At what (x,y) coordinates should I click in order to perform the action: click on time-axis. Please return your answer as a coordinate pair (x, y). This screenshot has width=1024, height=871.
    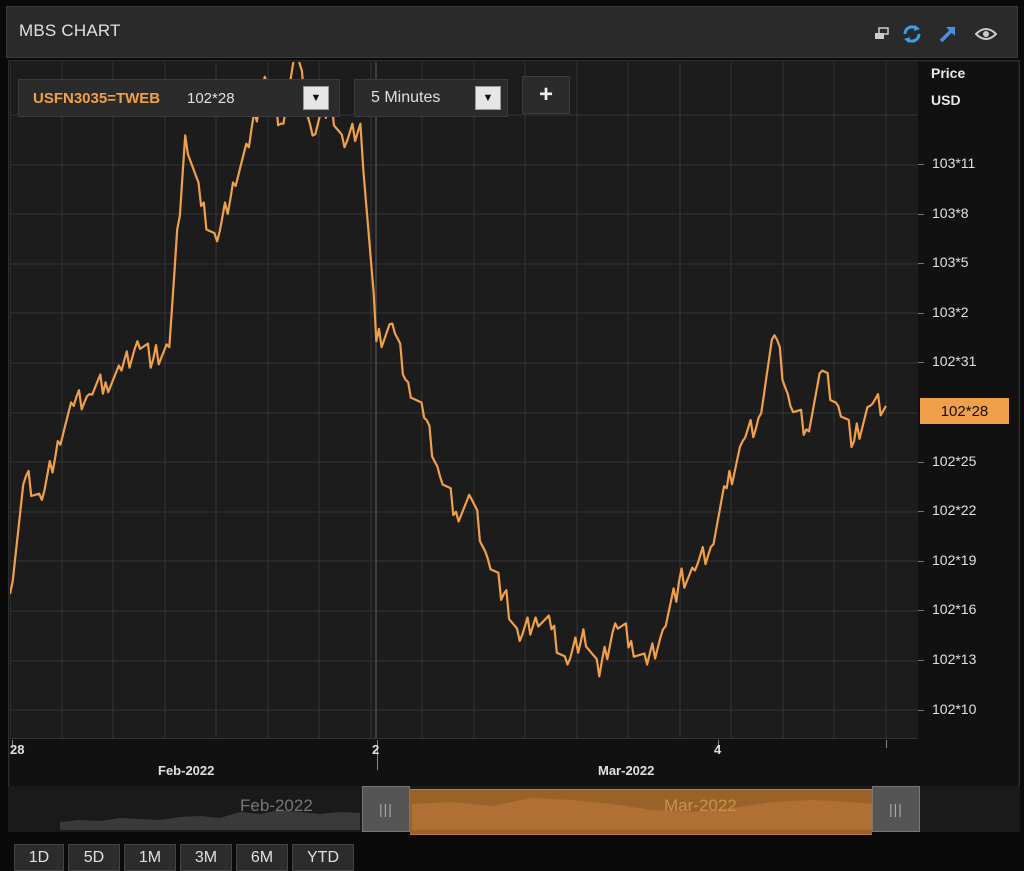
    Looking at the image, I should click on (464, 762).